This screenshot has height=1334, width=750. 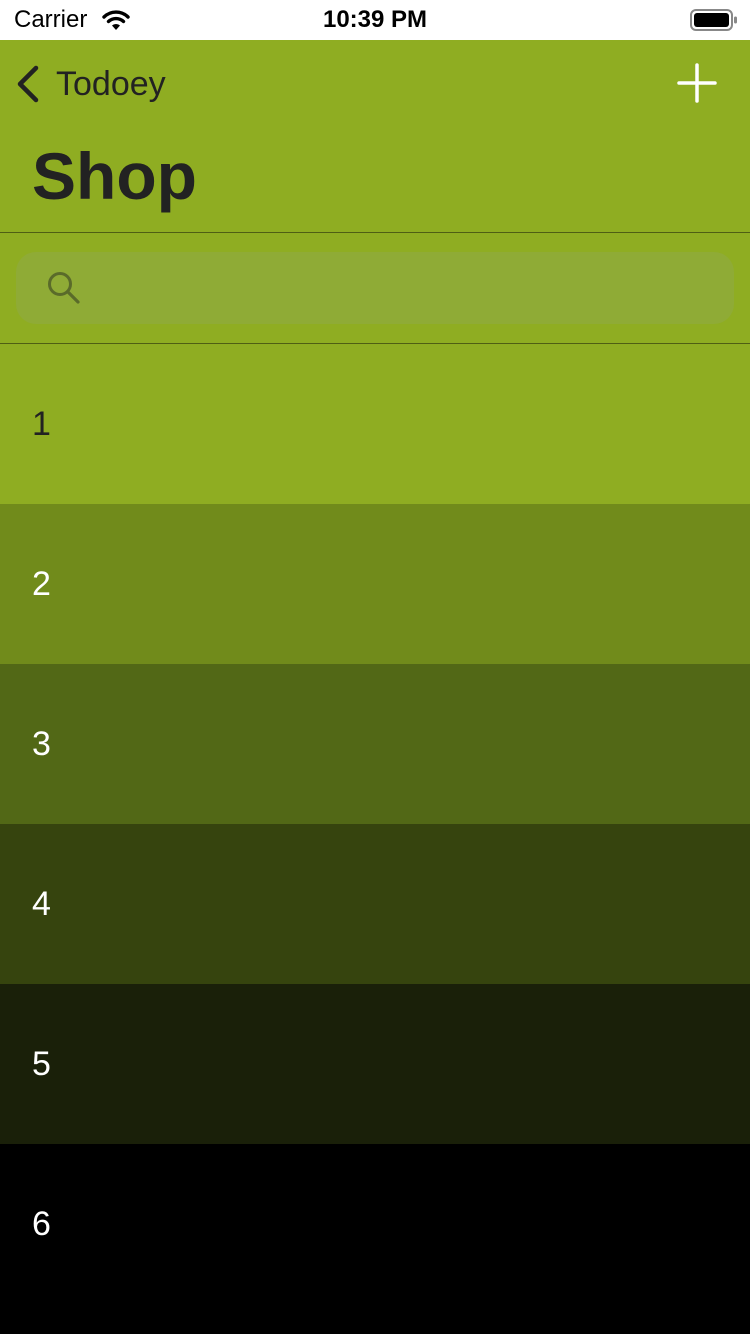 I want to click on list-item-label: 4, so click(x=41, y=904).